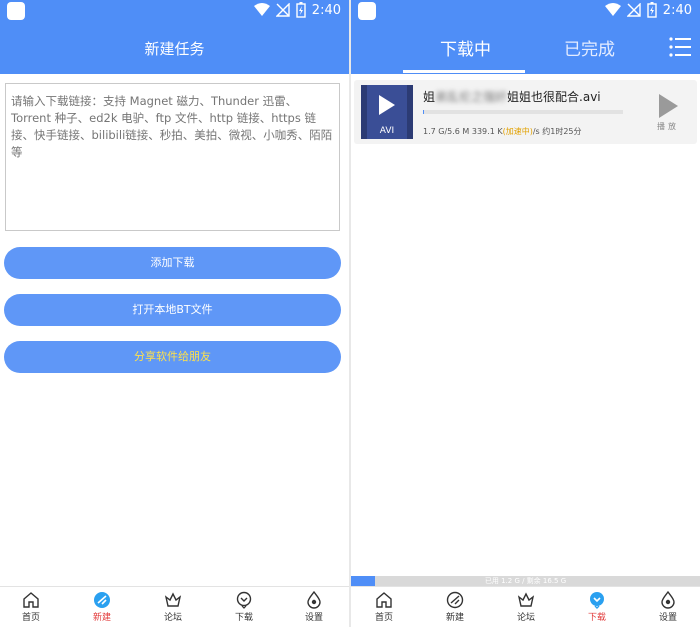  Describe the element at coordinates (387, 131) in the screenshot. I see `file-type-label: AVI` at that location.